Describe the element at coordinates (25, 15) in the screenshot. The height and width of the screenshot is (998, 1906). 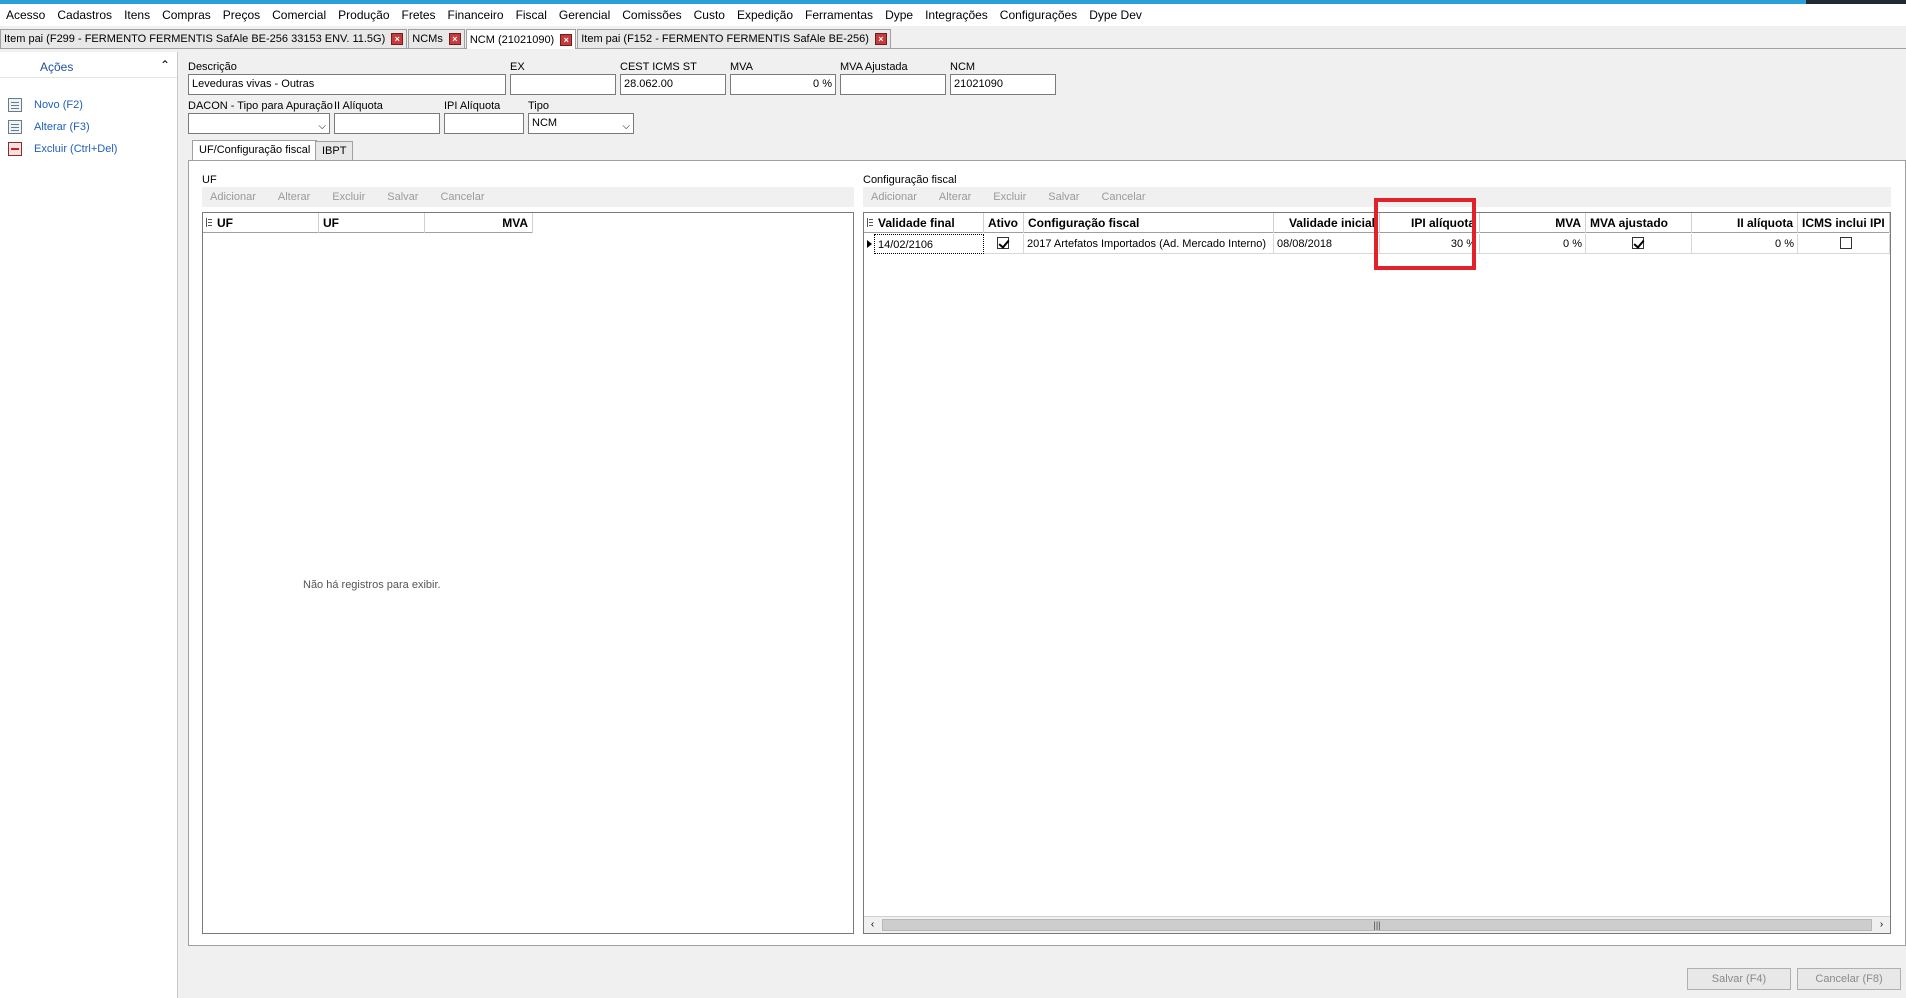
I see `menu-acesso: Acesso` at that location.